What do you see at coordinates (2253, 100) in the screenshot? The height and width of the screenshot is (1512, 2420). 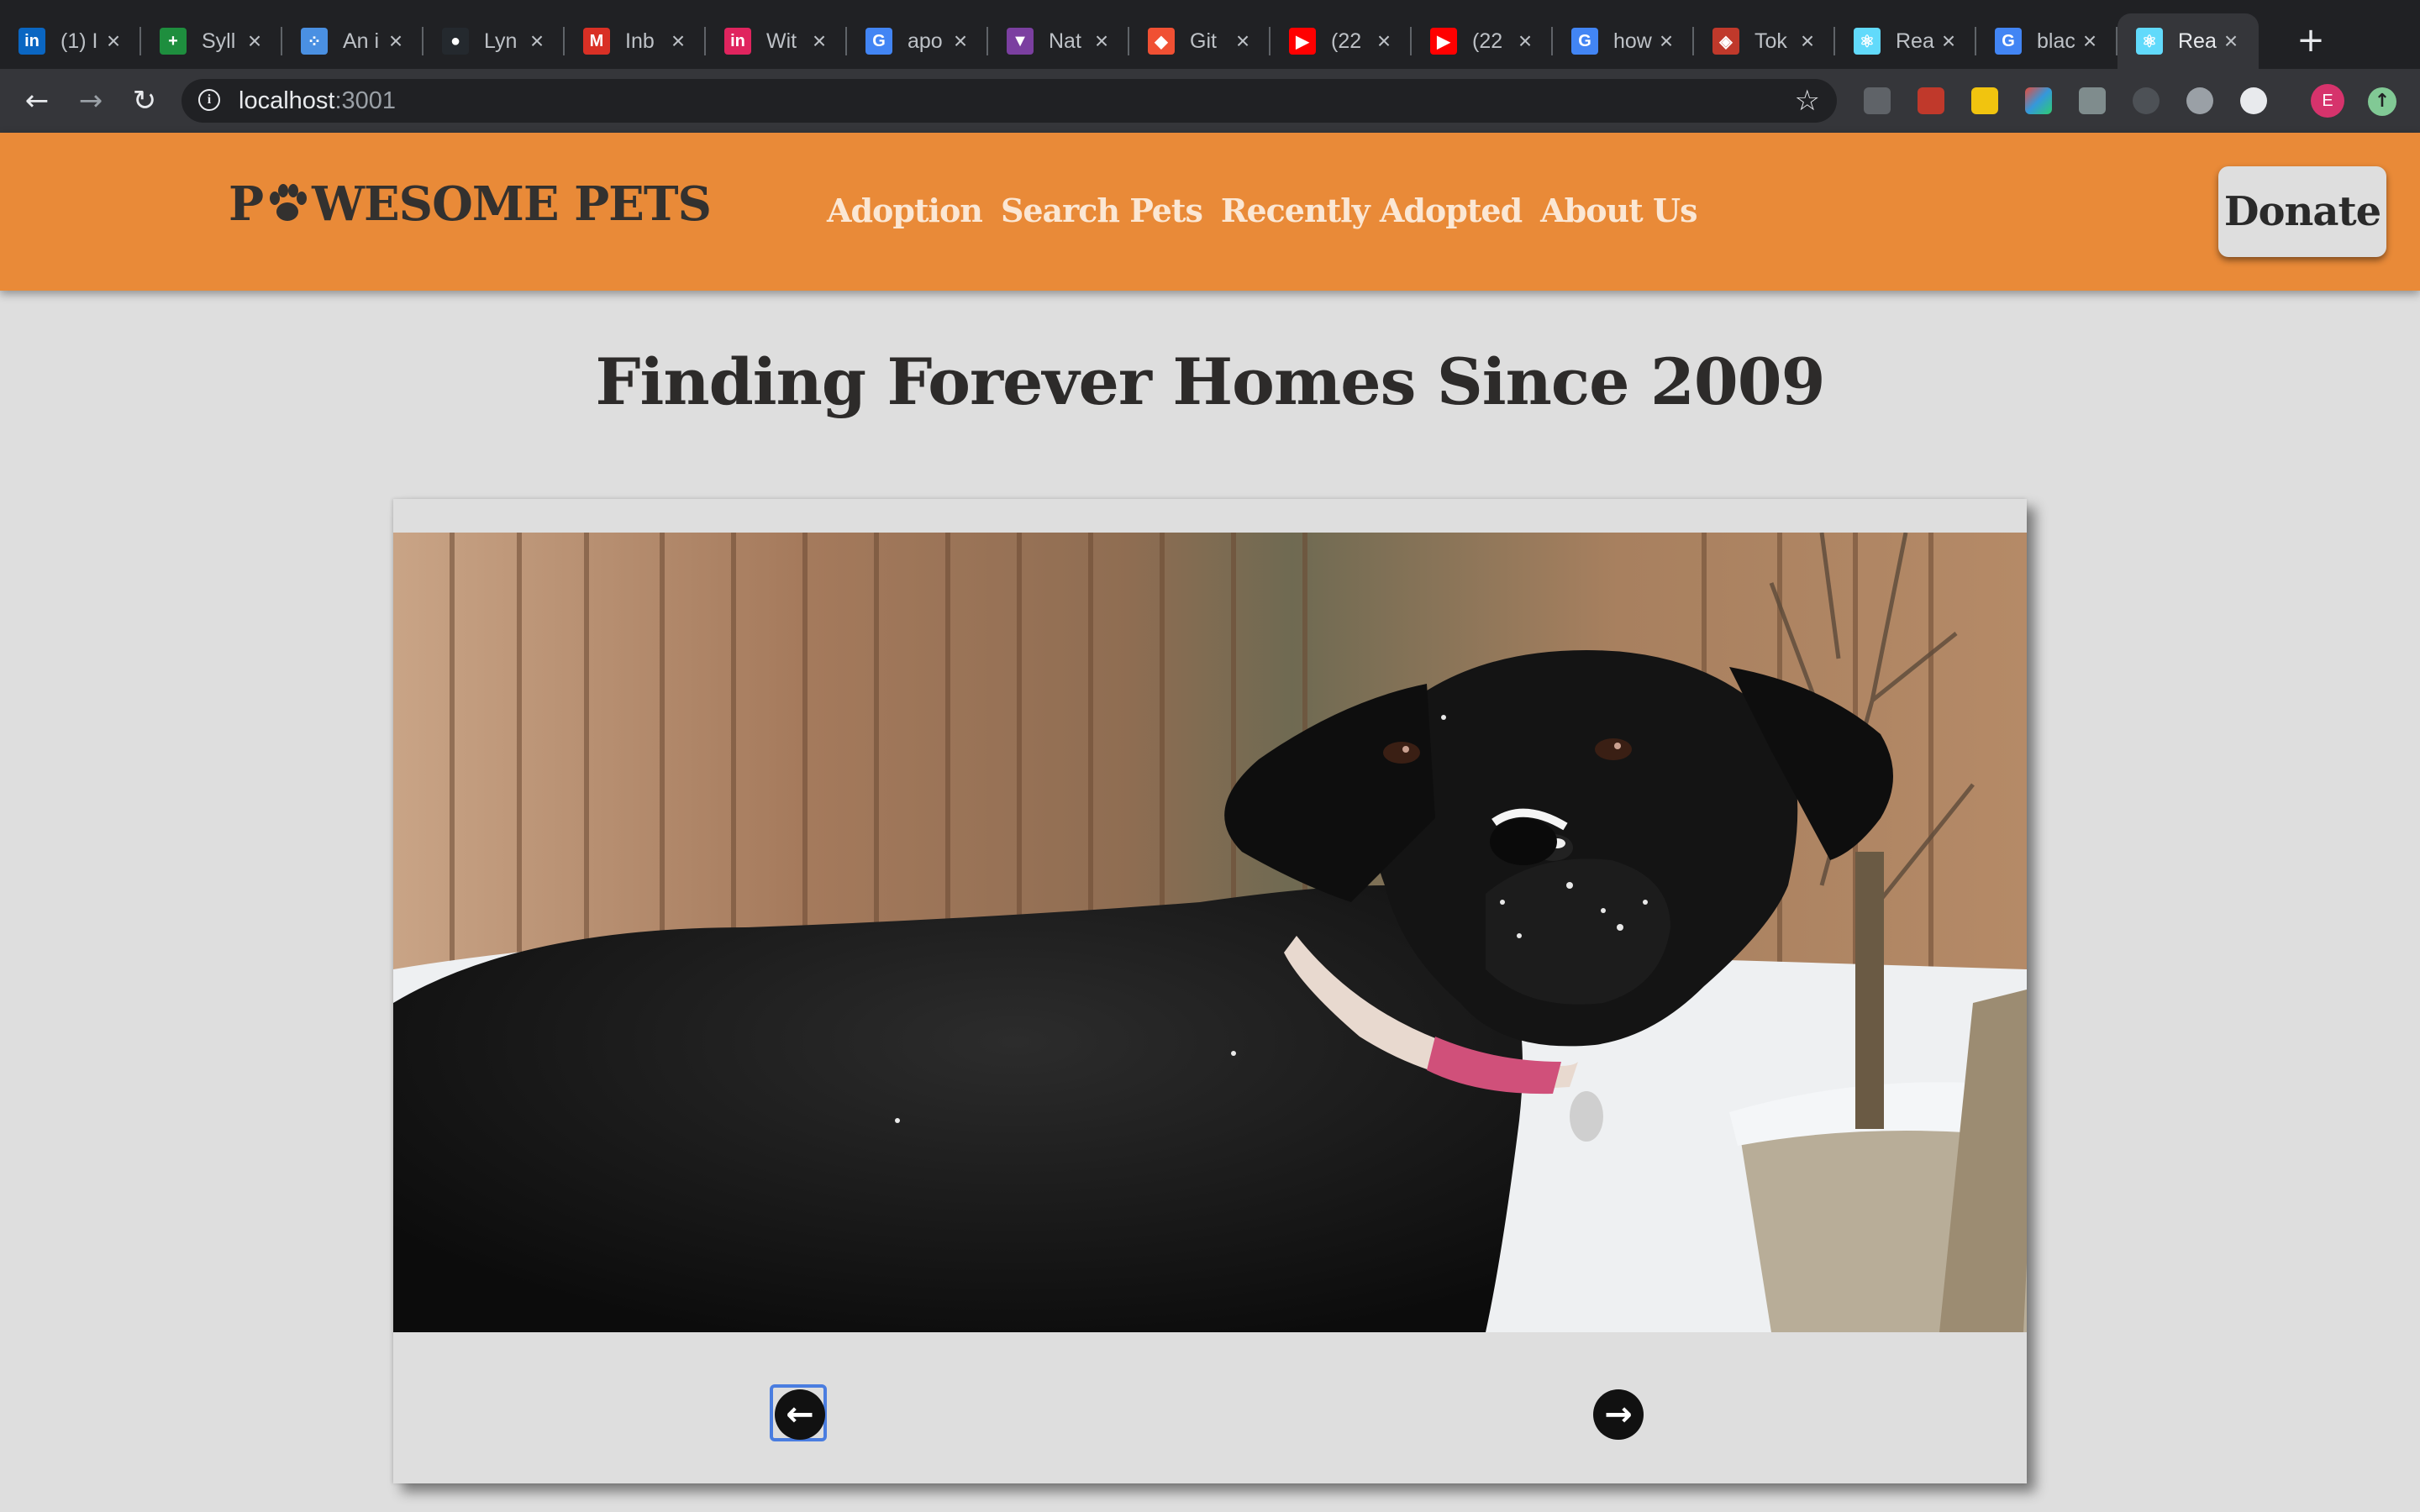 I see `extension-circle-icon` at bounding box center [2253, 100].